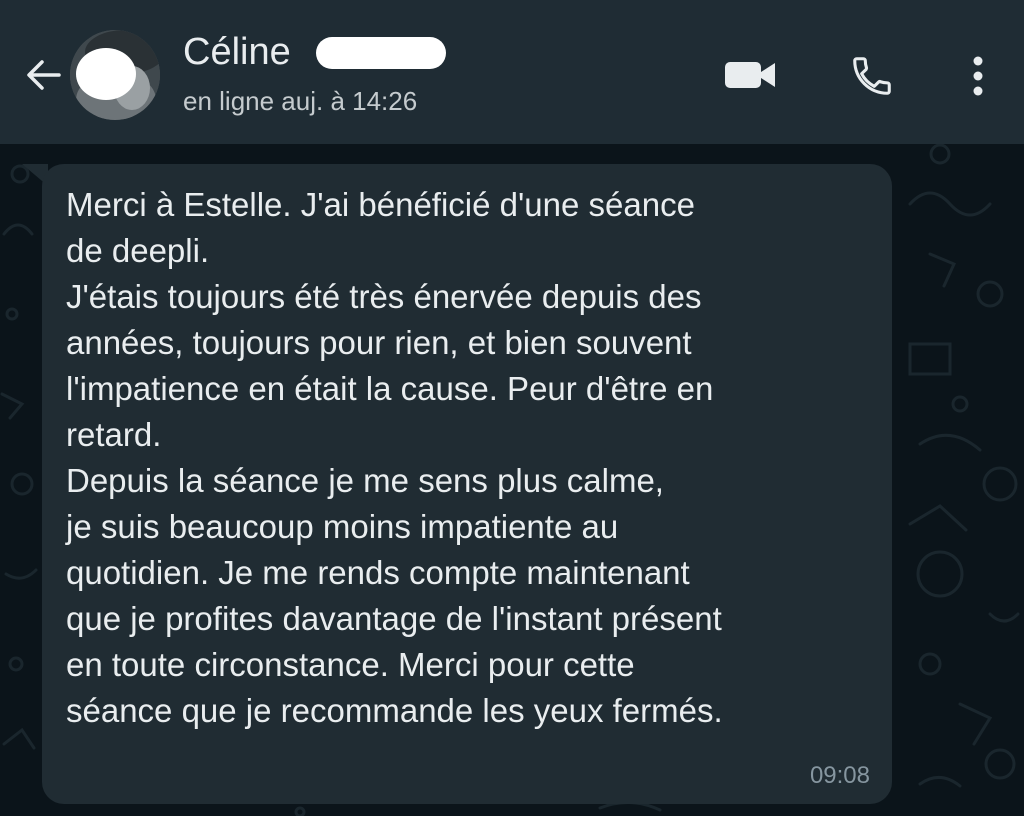 The height and width of the screenshot is (816, 1024). I want to click on avatar, so click(115, 75).